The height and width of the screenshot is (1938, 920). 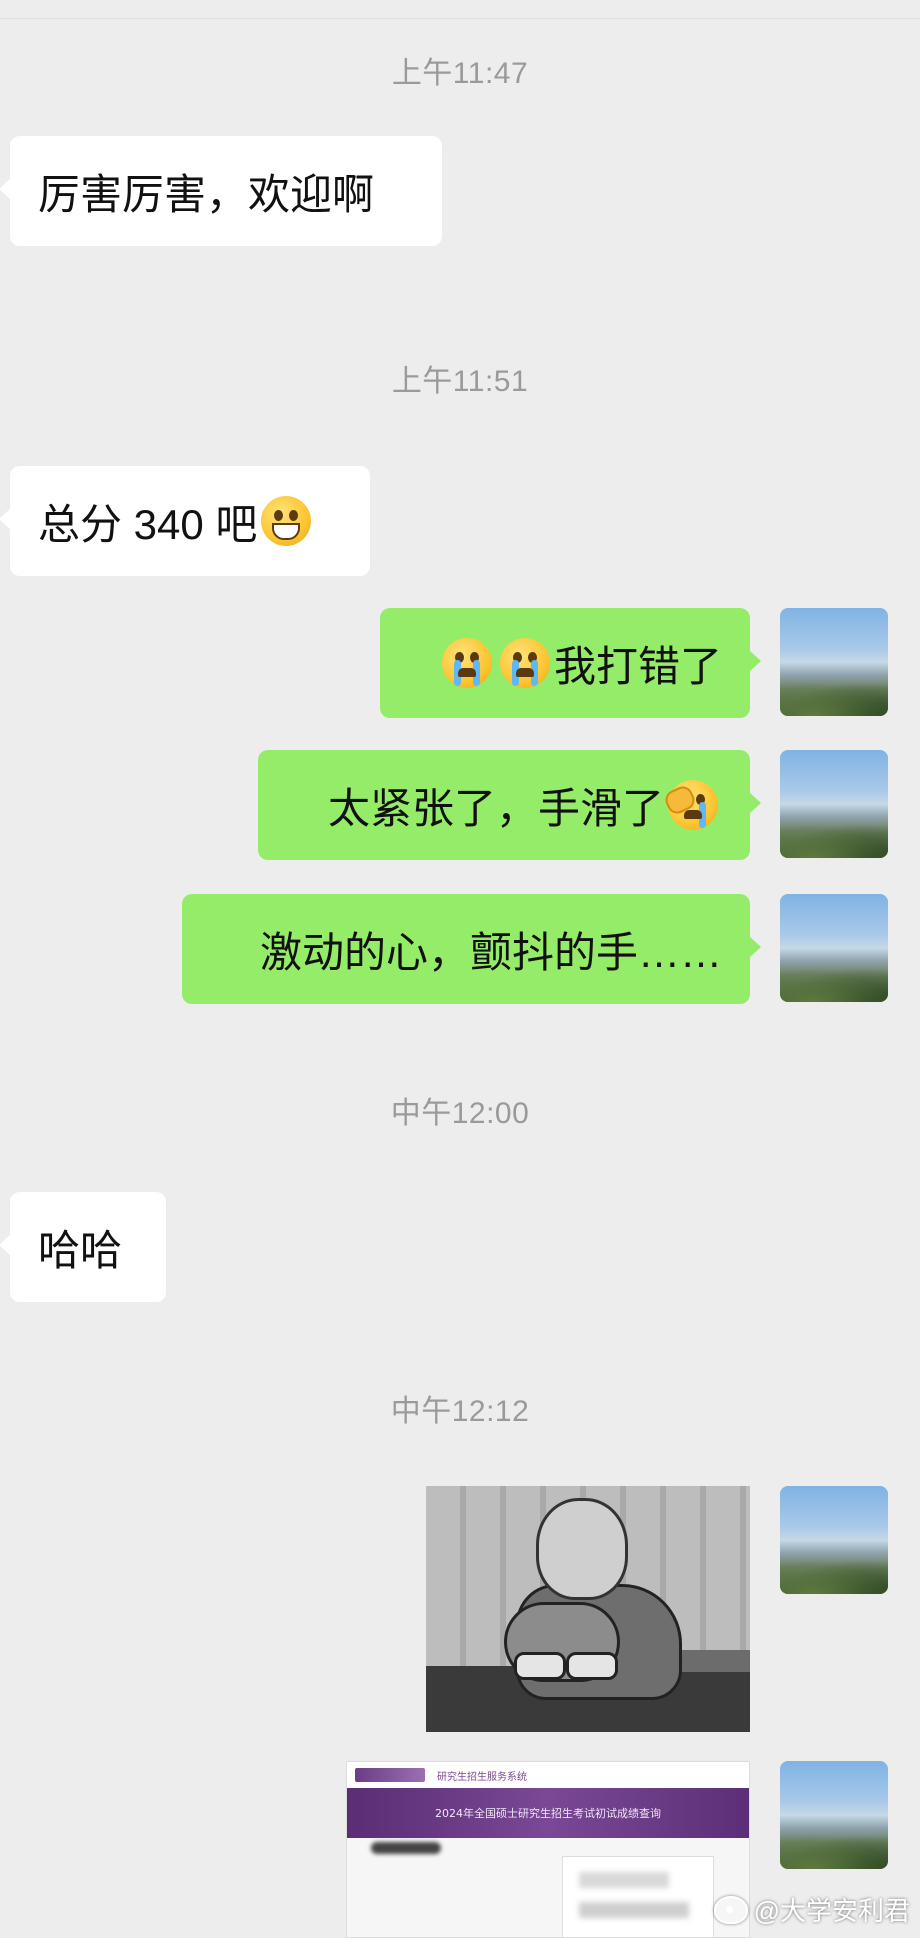 What do you see at coordinates (390, 1775) in the screenshot?
I see `university-logo` at bounding box center [390, 1775].